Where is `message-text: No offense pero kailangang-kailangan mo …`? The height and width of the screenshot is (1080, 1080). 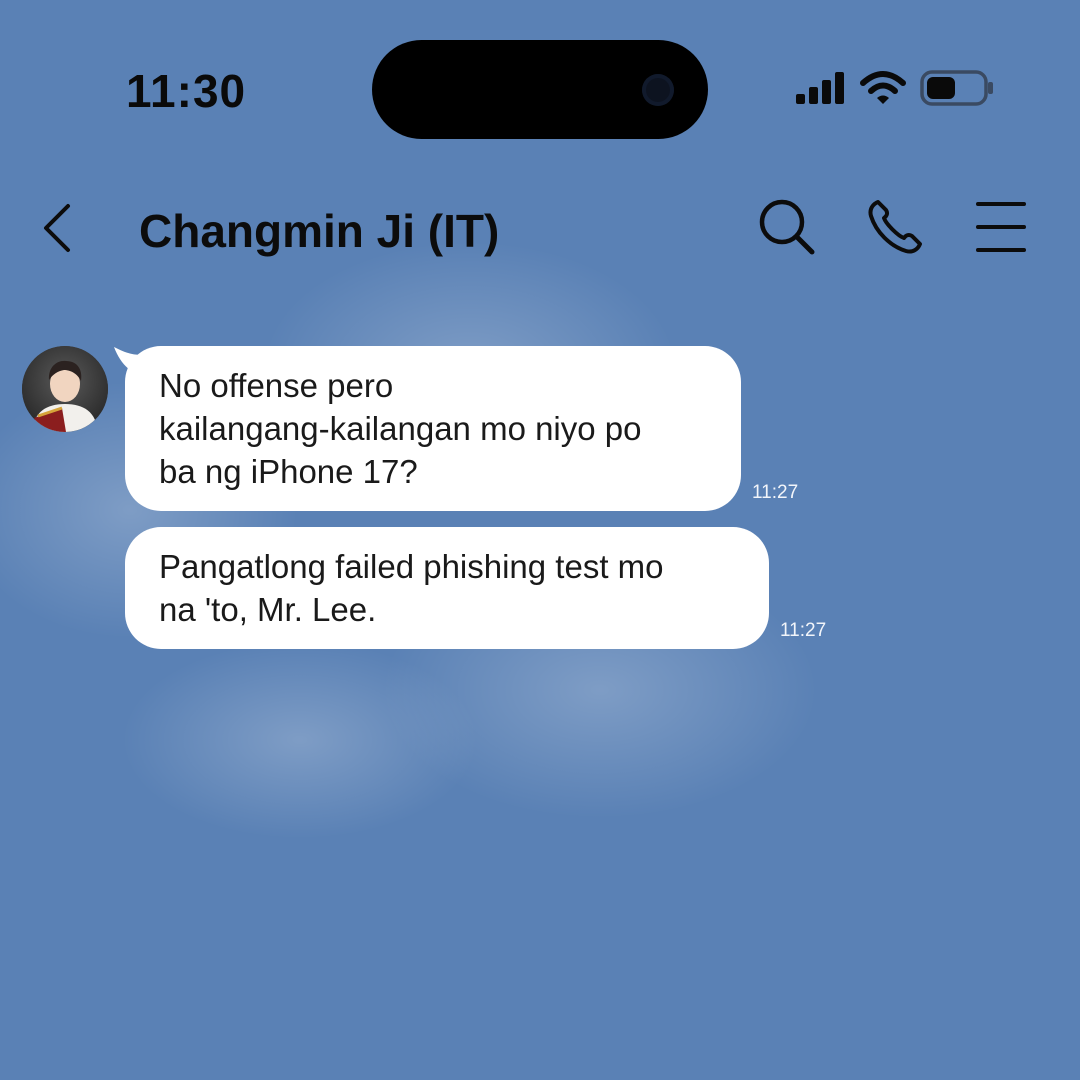
message-text: No offense pero kailangang-kailangan mo … is located at coordinates (400, 428).